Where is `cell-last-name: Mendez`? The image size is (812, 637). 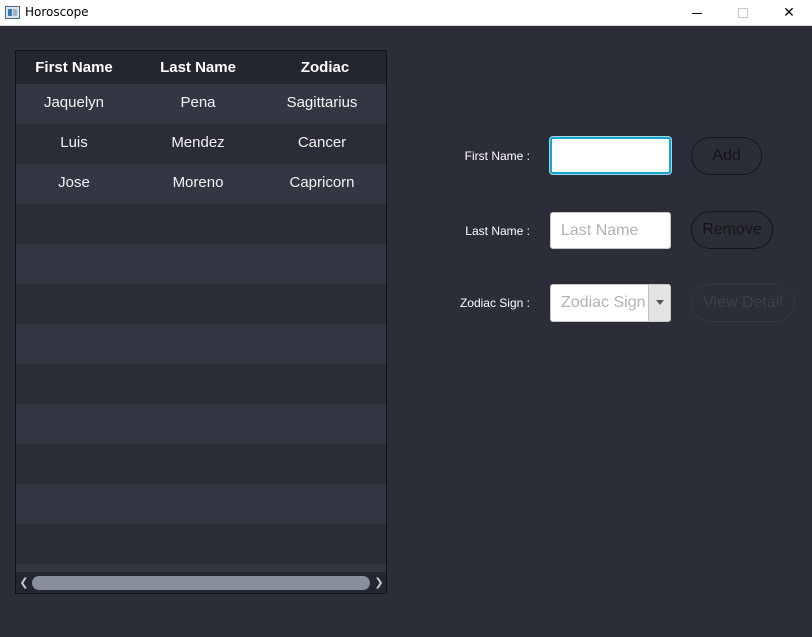 cell-last-name: Mendez is located at coordinates (198, 142).